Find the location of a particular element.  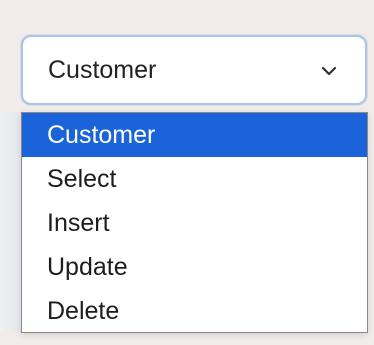

selected-value: Customer is located at coordinates (102, 70).